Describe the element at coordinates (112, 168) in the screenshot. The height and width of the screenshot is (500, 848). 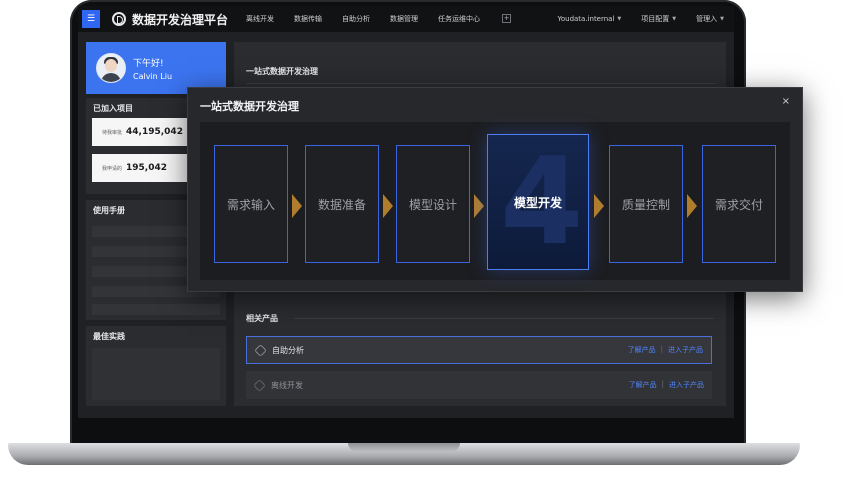
I see `stat-label: 我申请的` at that location.